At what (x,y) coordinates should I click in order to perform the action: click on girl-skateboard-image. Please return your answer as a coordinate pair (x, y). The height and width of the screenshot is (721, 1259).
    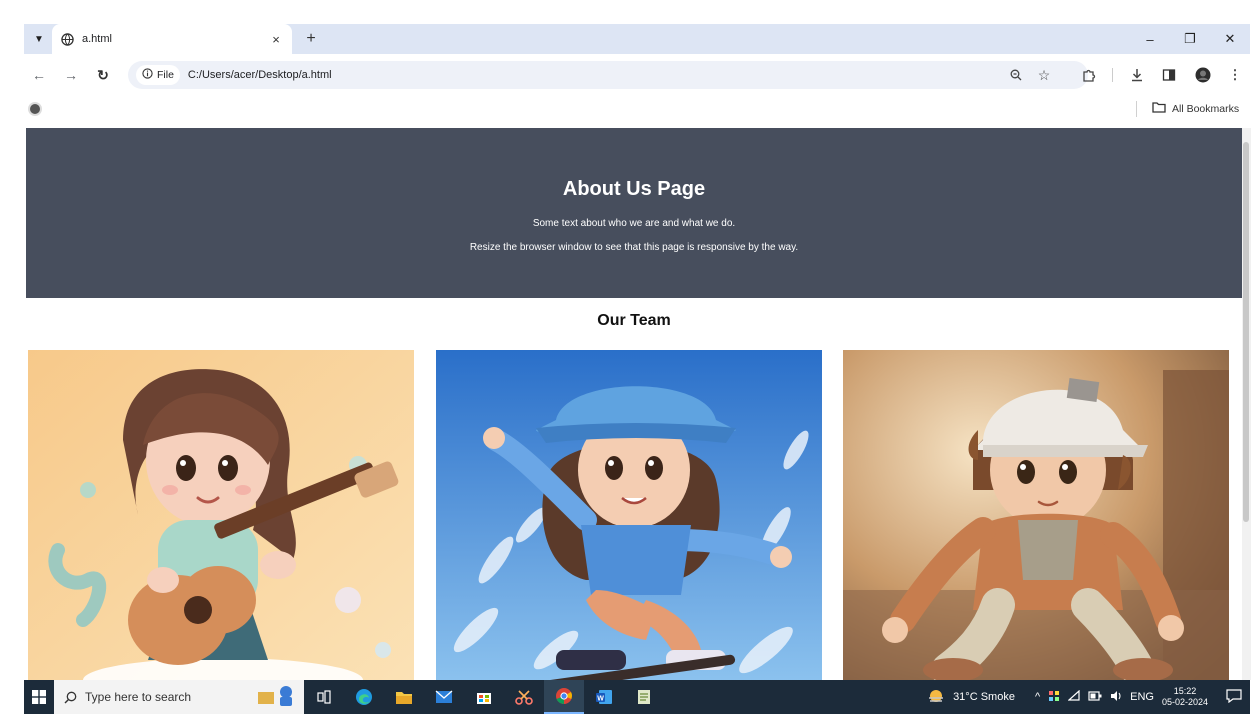
    Looking at the image, I should click on (629, 515).